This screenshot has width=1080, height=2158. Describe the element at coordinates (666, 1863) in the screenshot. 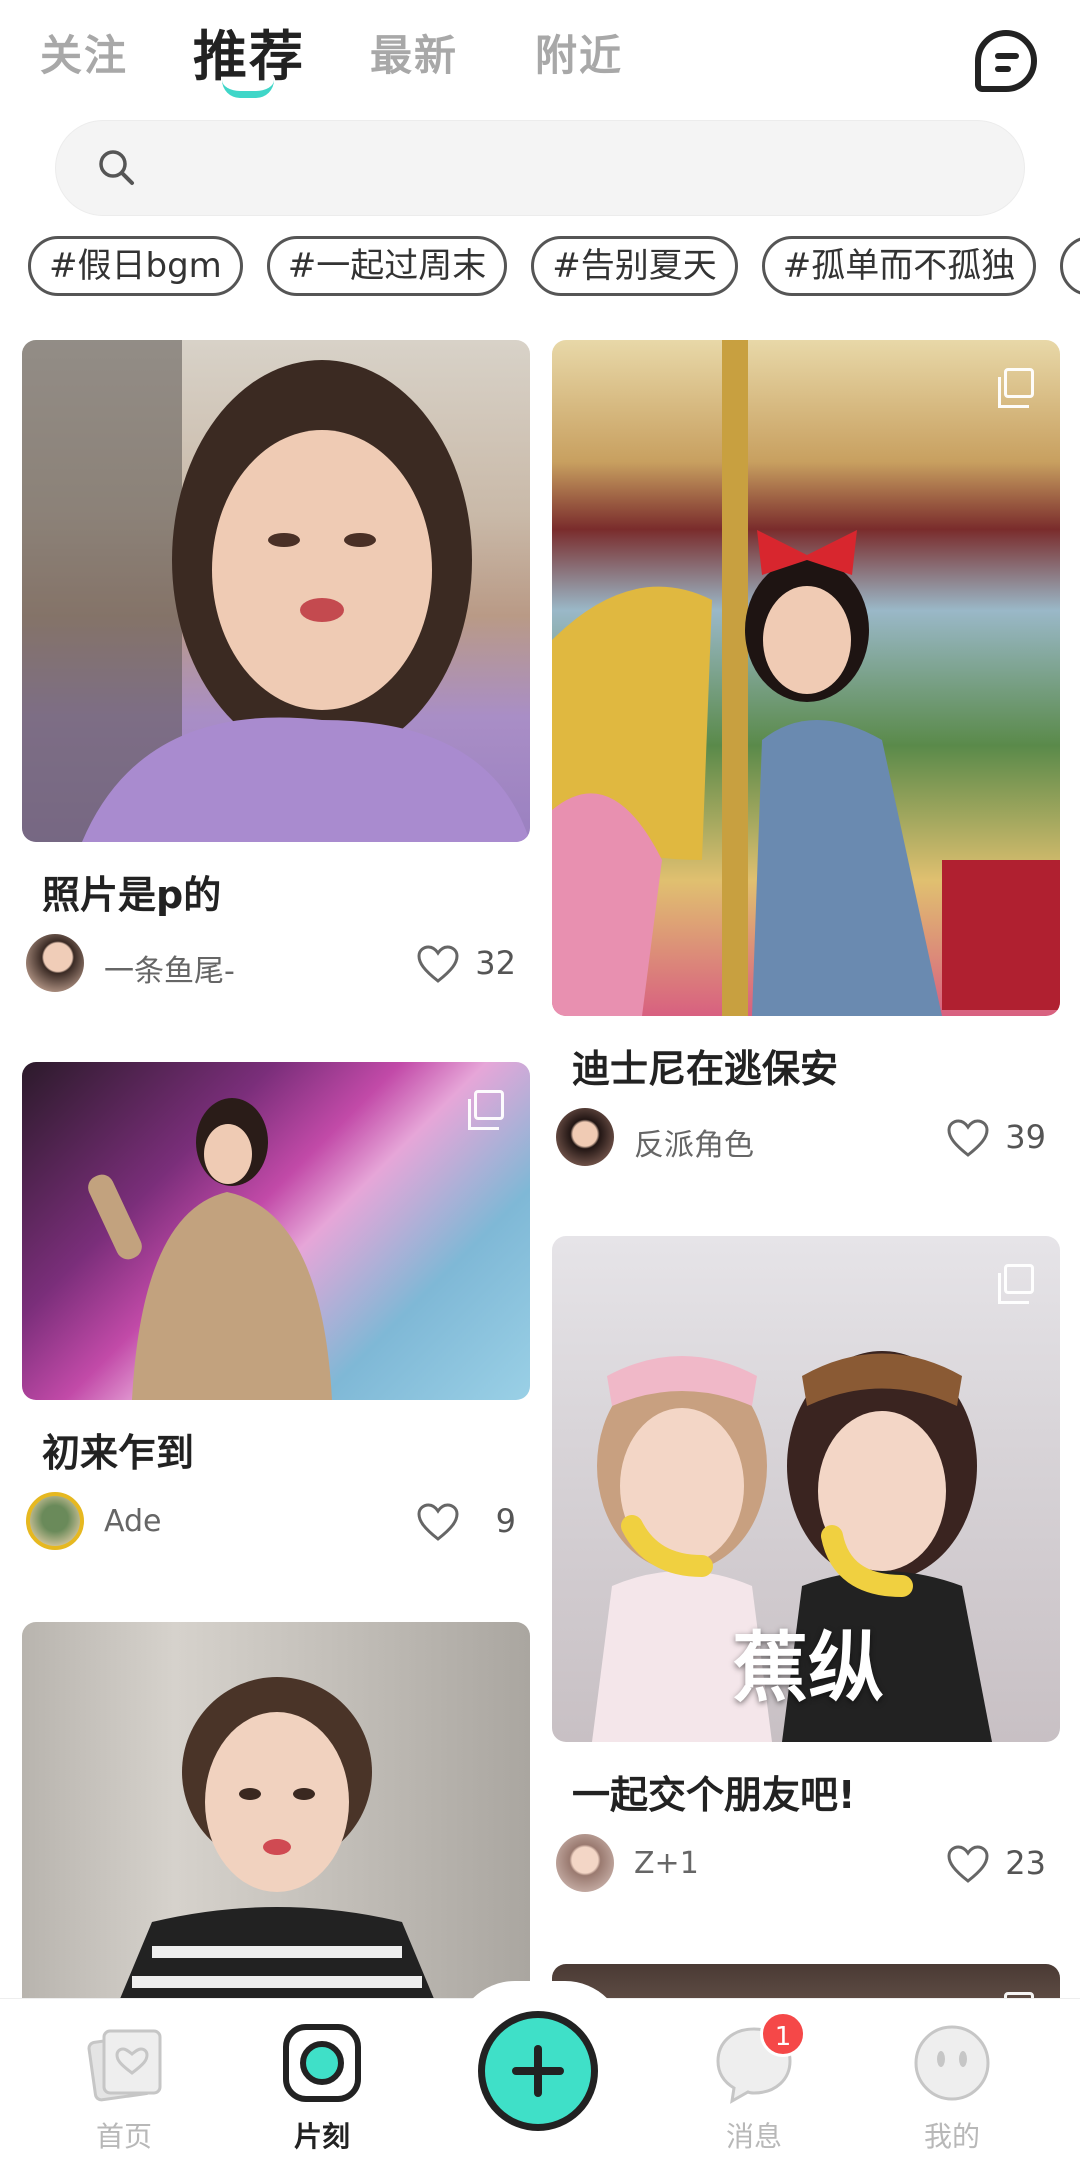

I see `author-name: Z+1` at that location.